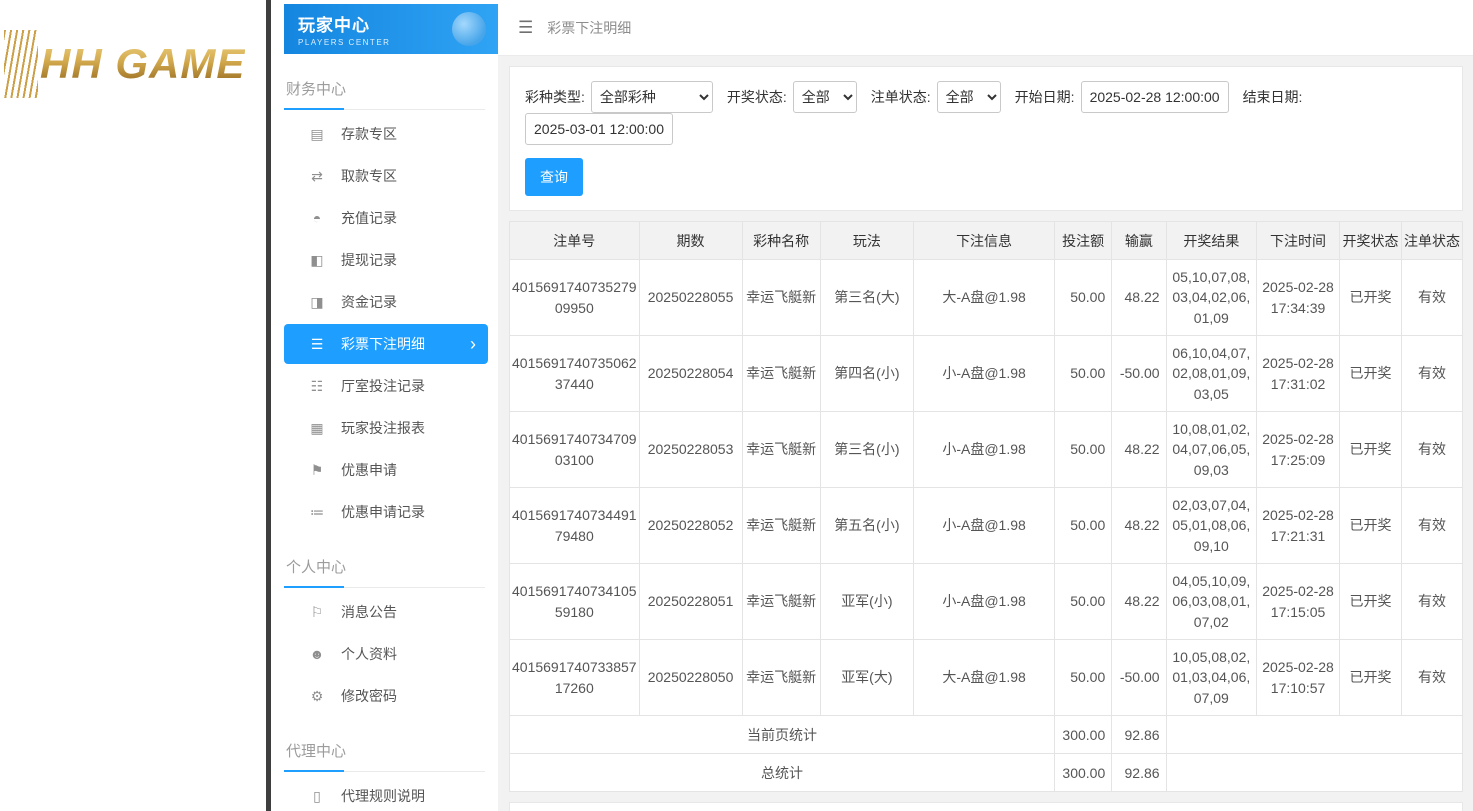  I want to click on column-header: 期数, so click(690, 240).